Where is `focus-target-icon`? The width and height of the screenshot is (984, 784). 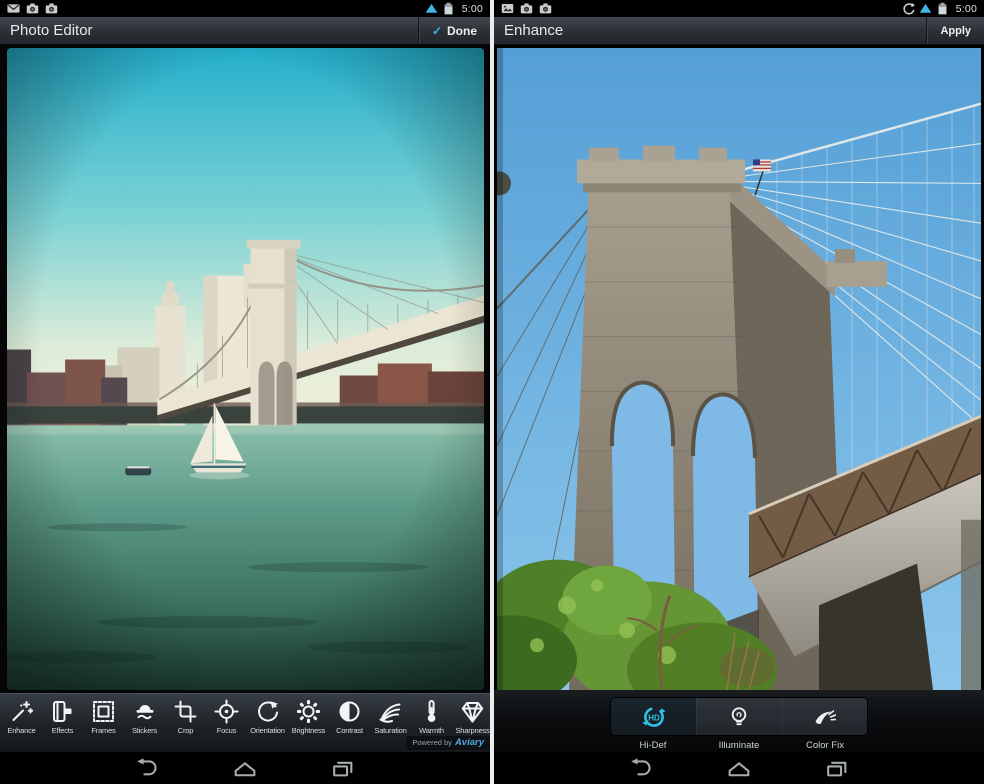 focus-target-icon is located at coordinates (226, 711).